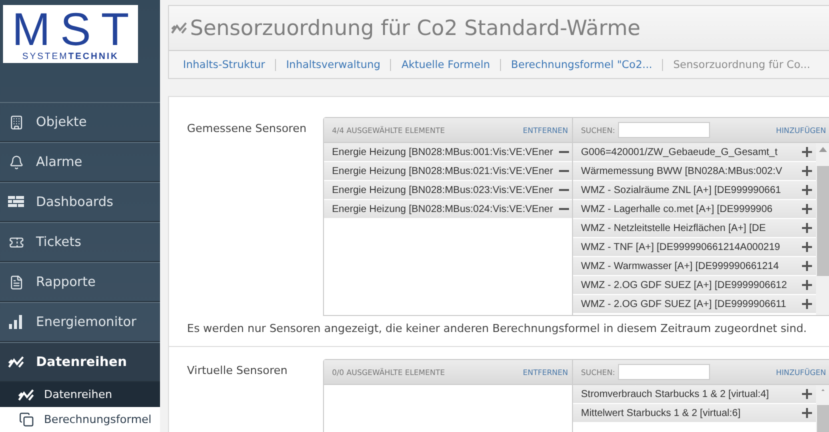 This screenshot has width=829, height=432. Describe the element at coordinates (694, 413) in the screenshot. I see `available-sensor-row: Mittelwert Starbucks 1 & 2 [virtual:6]` at that location.